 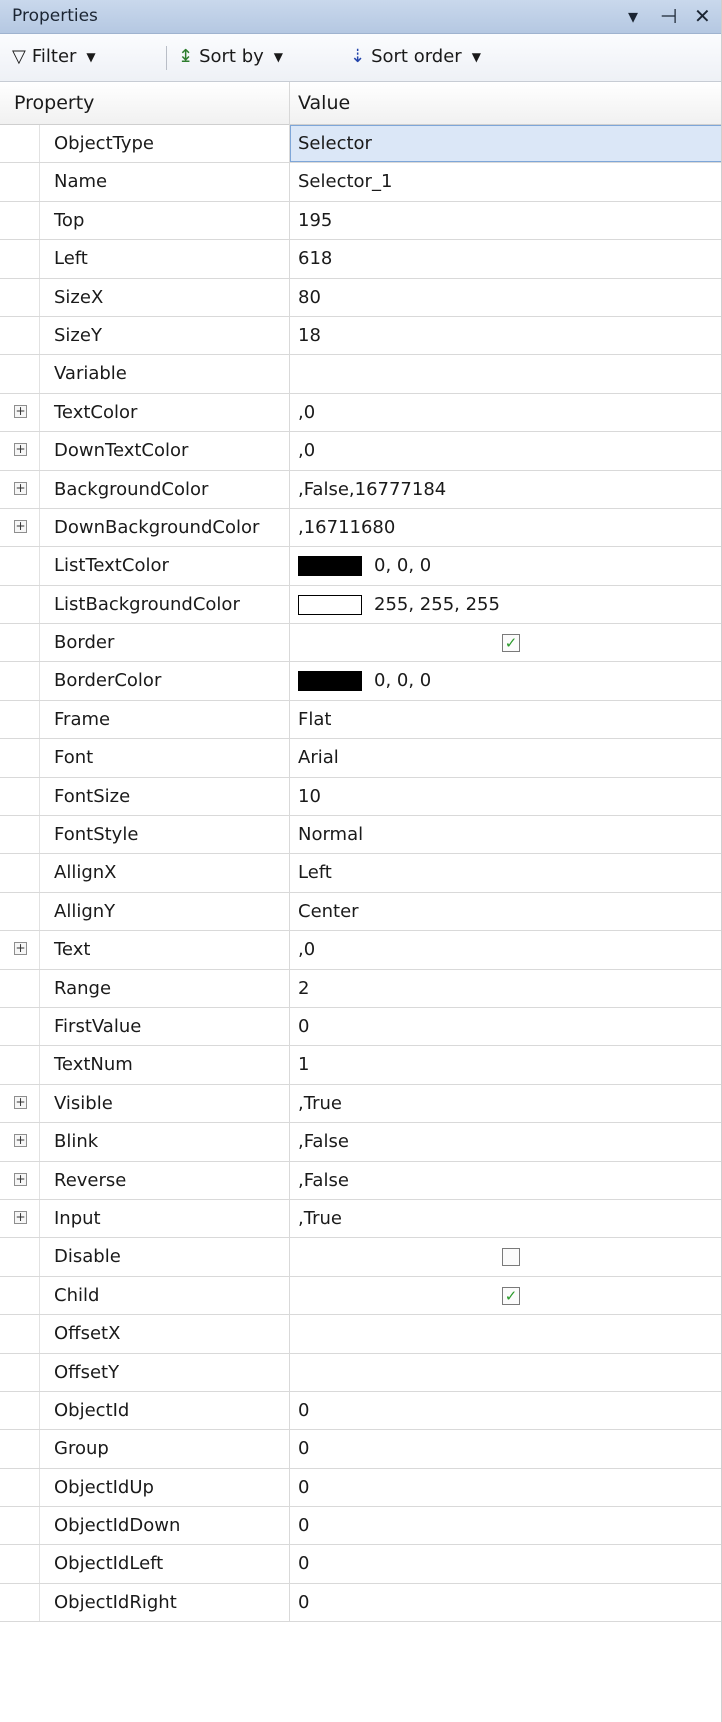 I want to click on property-row: ObjectIdLeft 0, so click(x=361, y=1564).